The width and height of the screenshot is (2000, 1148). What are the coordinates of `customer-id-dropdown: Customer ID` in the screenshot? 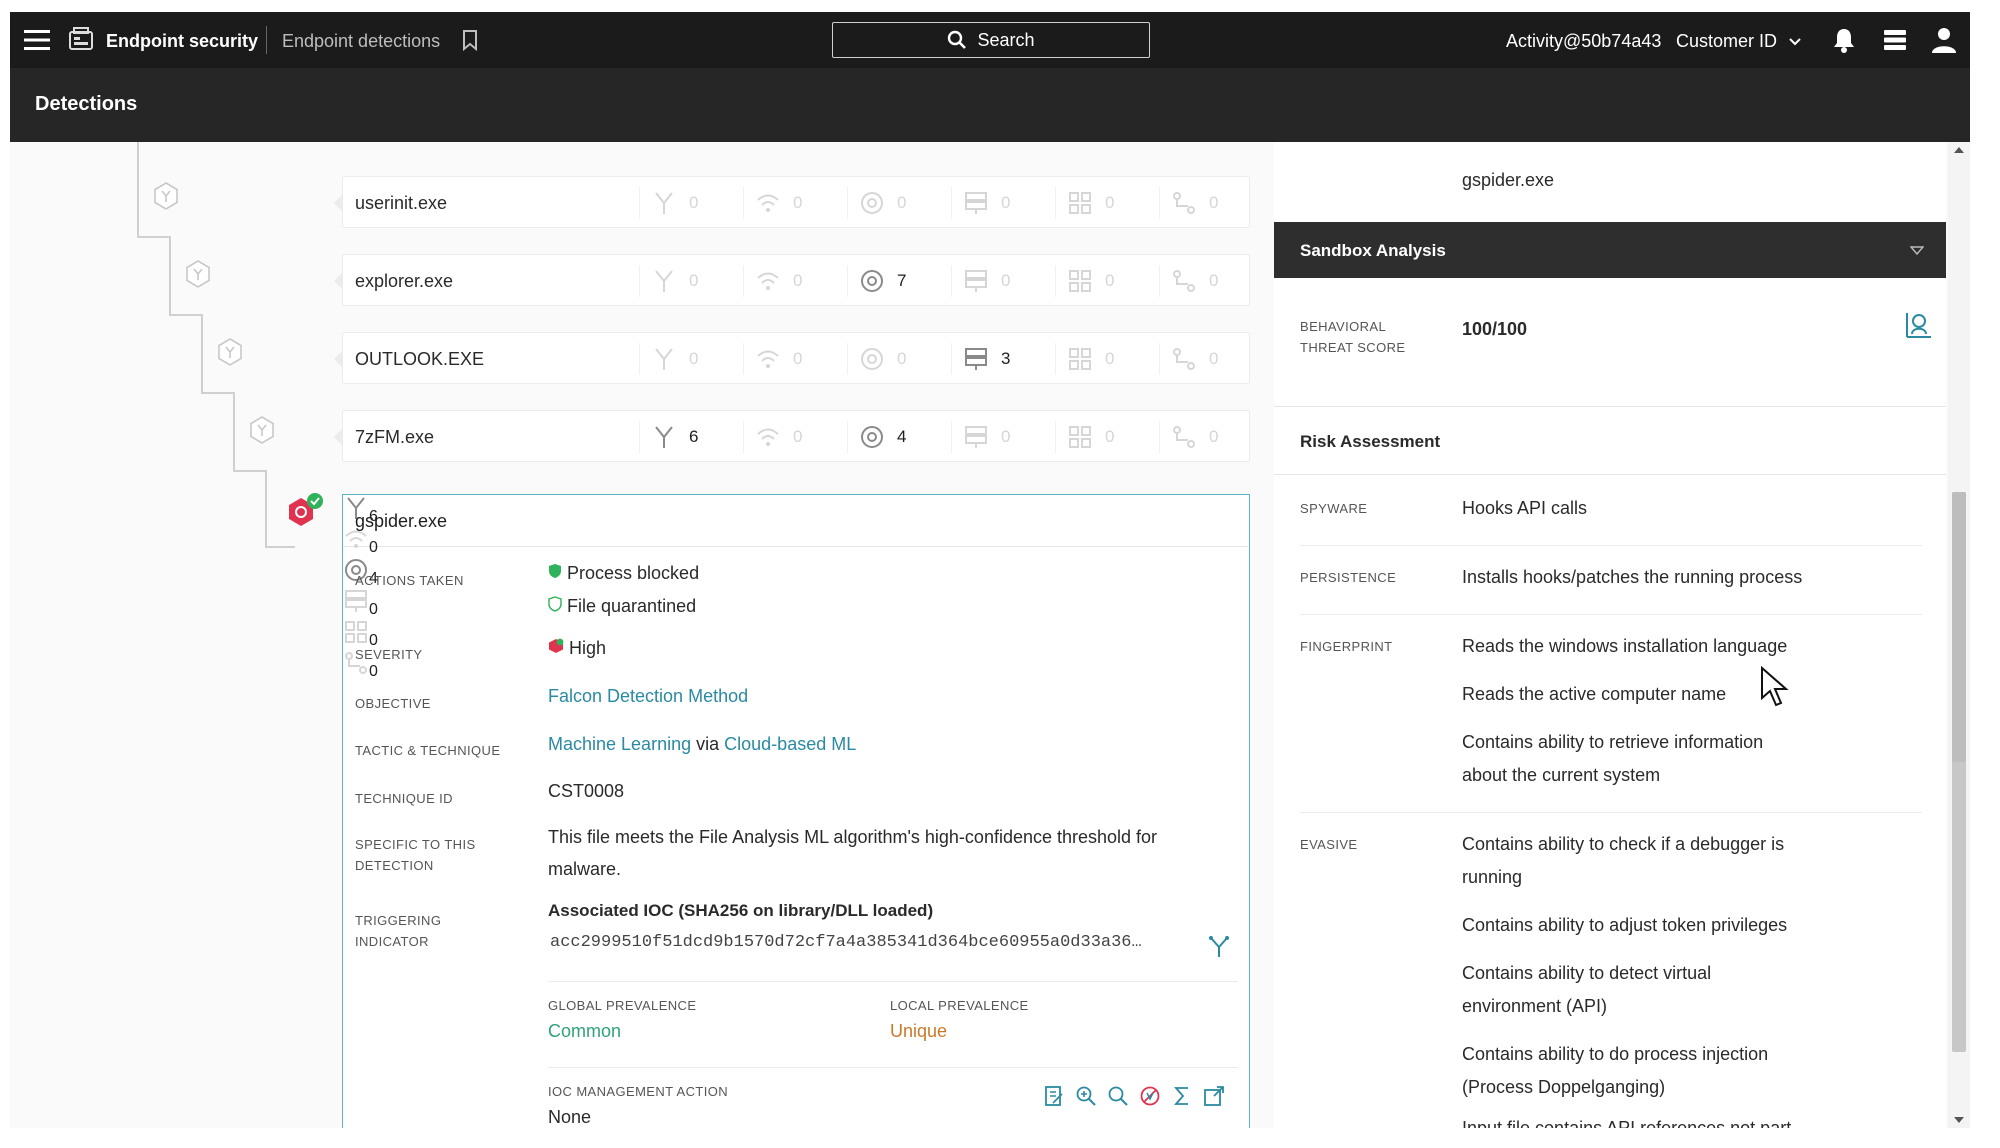 It's located at (1739, 41).